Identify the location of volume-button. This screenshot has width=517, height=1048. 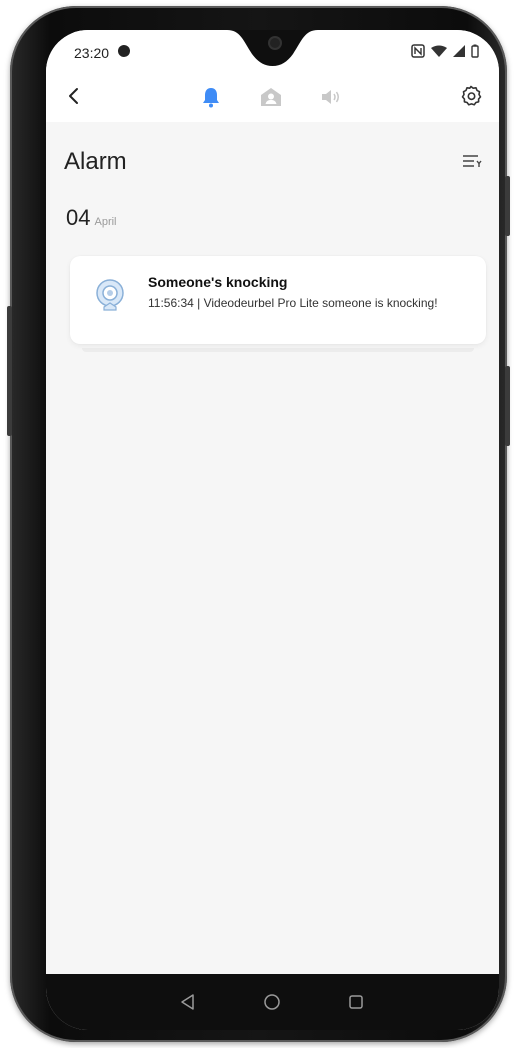
(507, 206).